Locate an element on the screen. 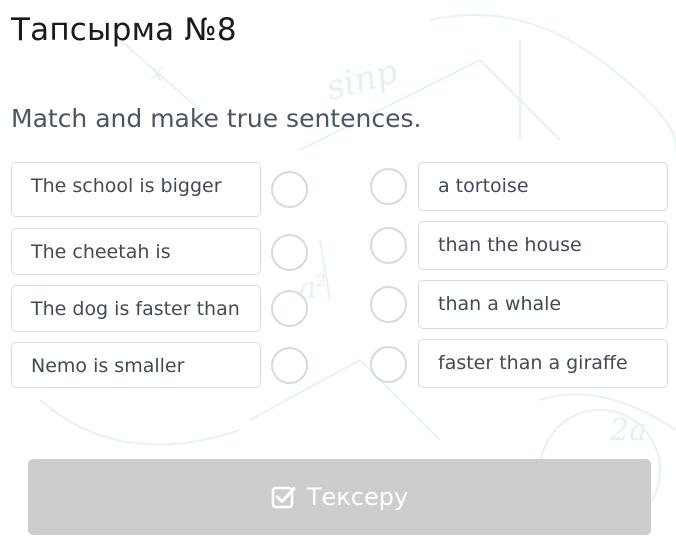  right-item-3: than a whale is located at coordinates (543, 304).